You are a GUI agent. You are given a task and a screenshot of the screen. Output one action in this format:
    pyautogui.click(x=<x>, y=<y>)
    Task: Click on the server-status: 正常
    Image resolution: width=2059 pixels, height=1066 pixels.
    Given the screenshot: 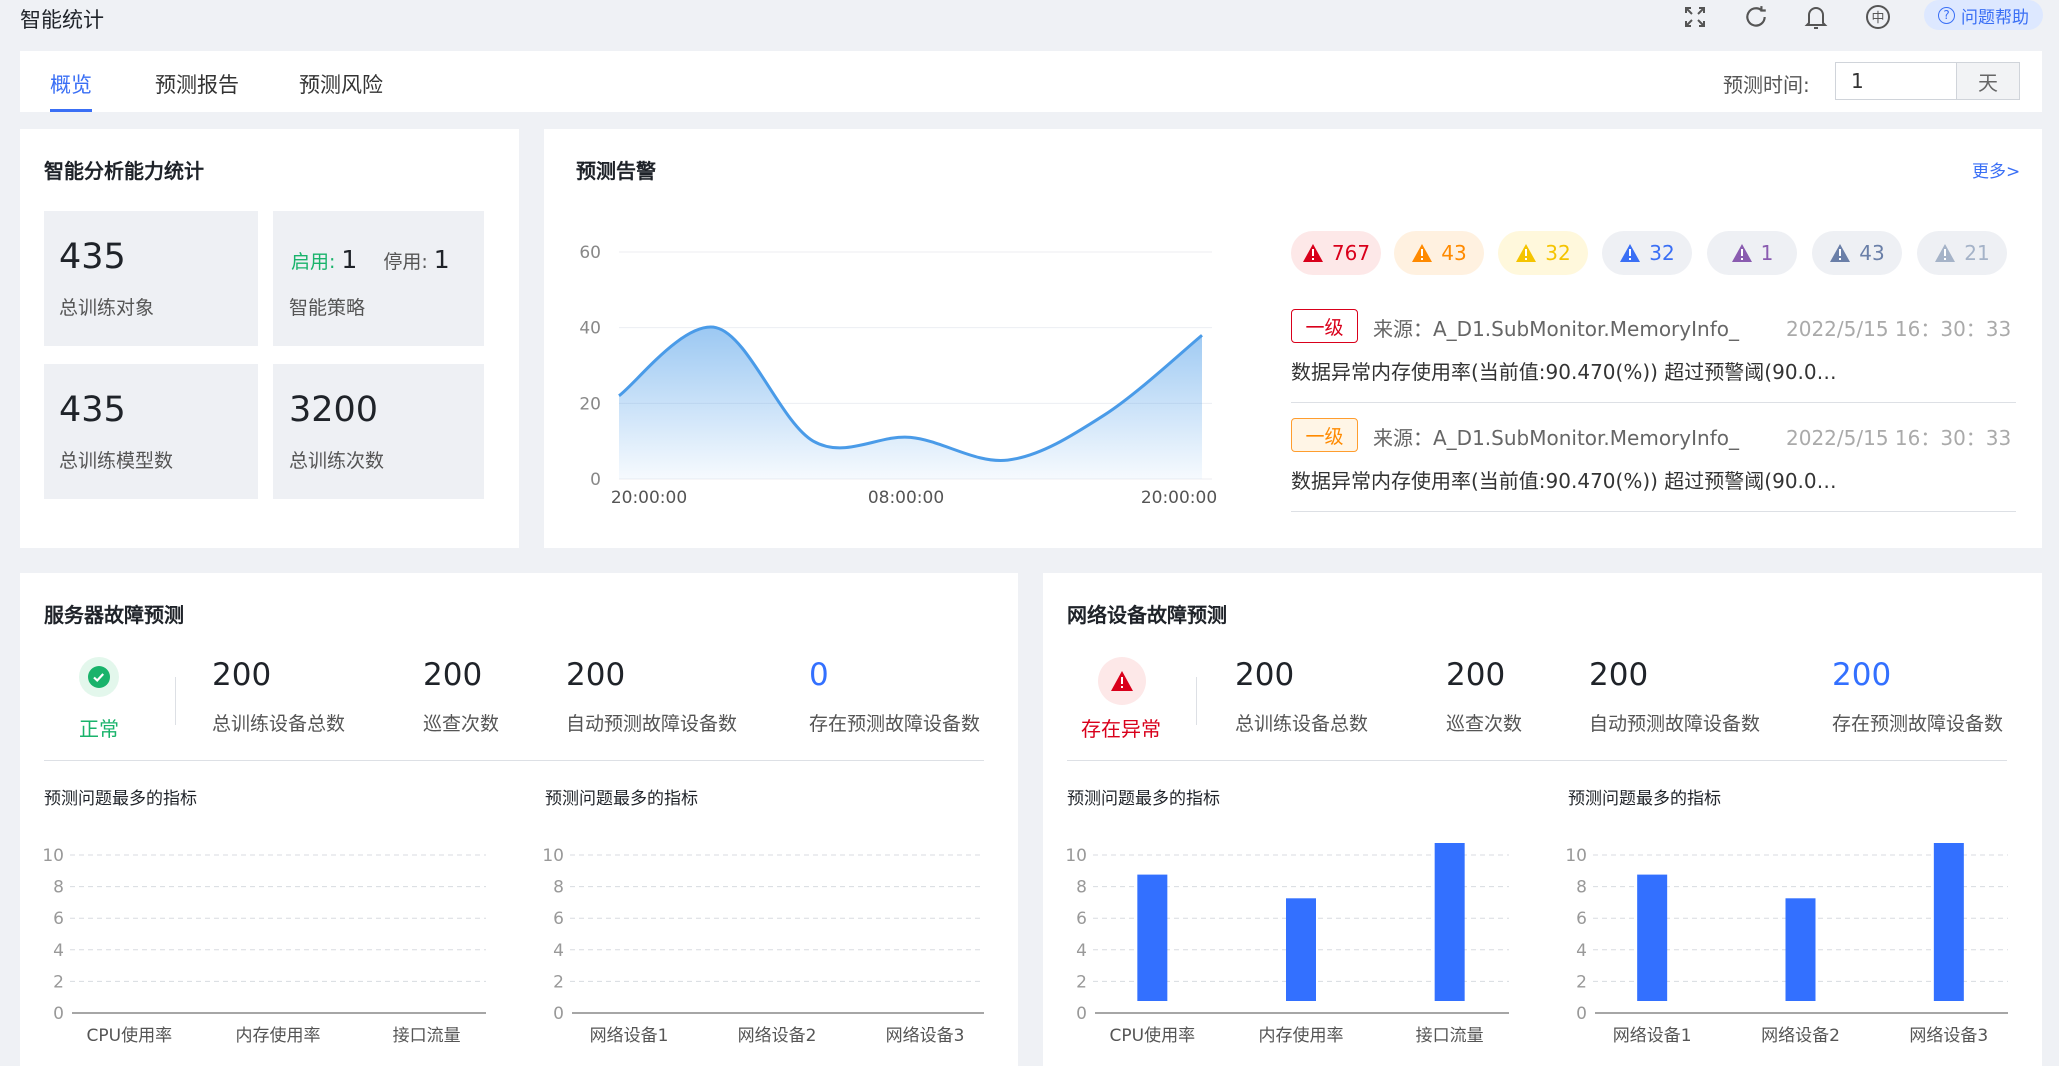 What is the action you would take?
    pyautogui.click(x=99, y=729)
    